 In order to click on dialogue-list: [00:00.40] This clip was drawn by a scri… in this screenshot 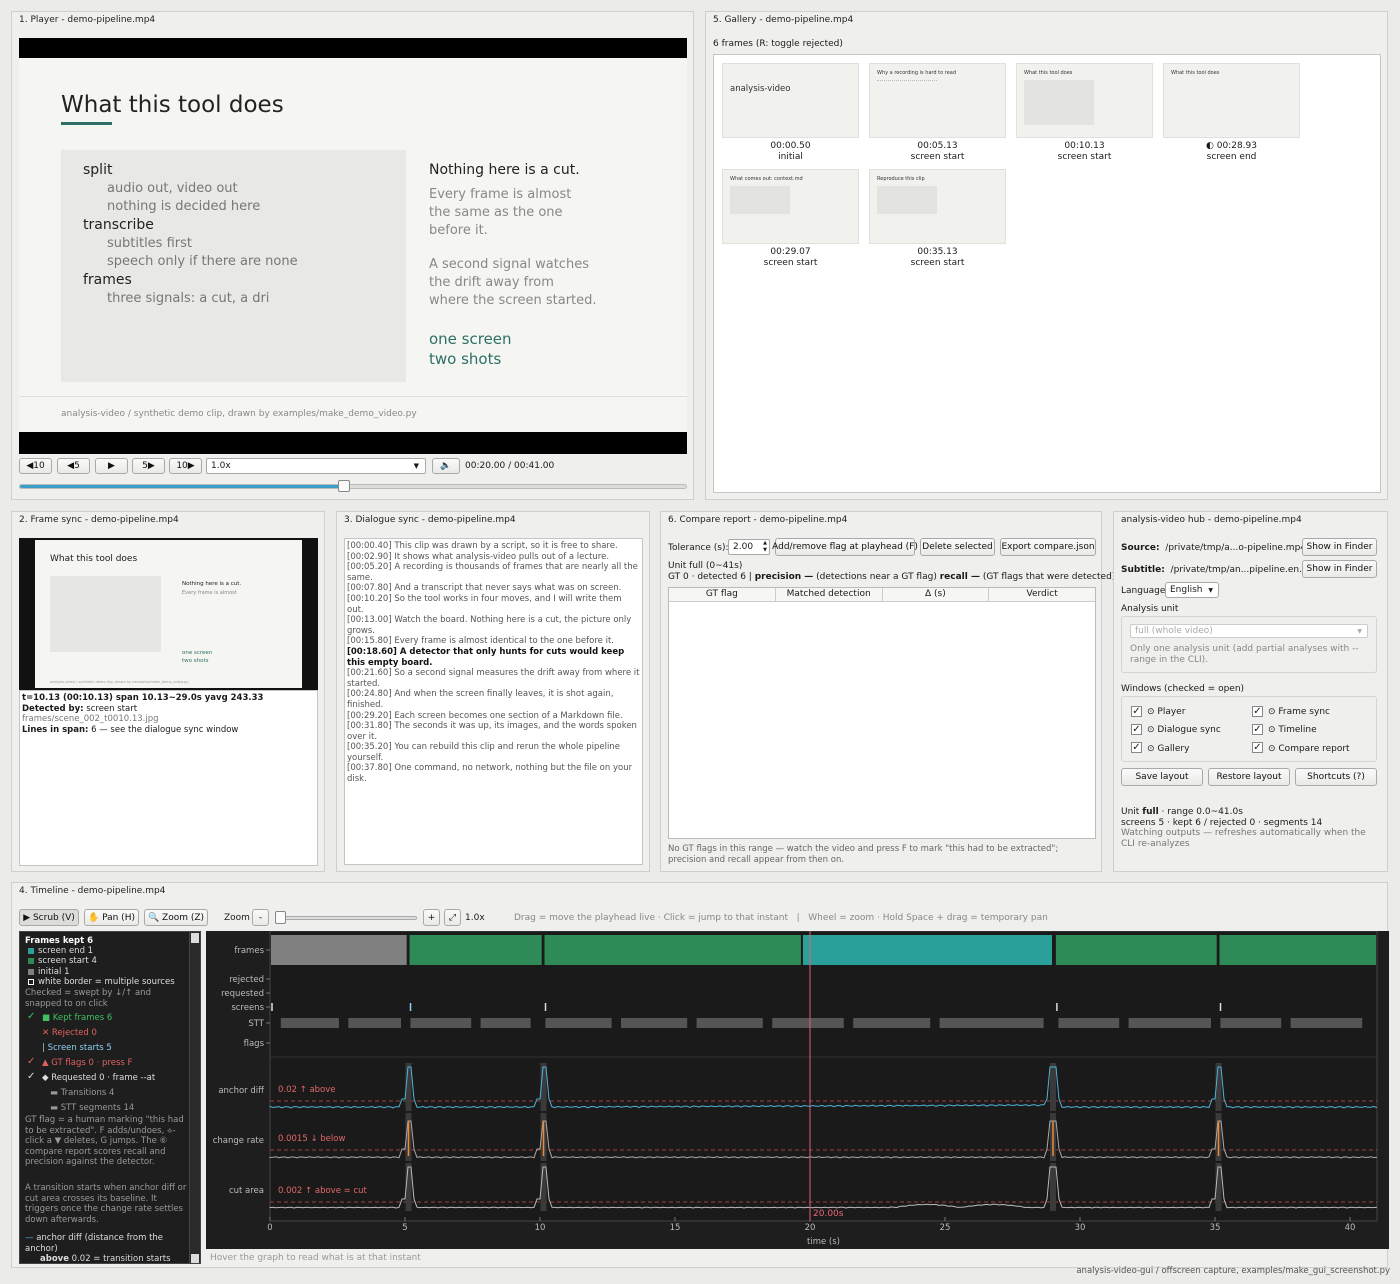, I will do `click(493, 701)`.